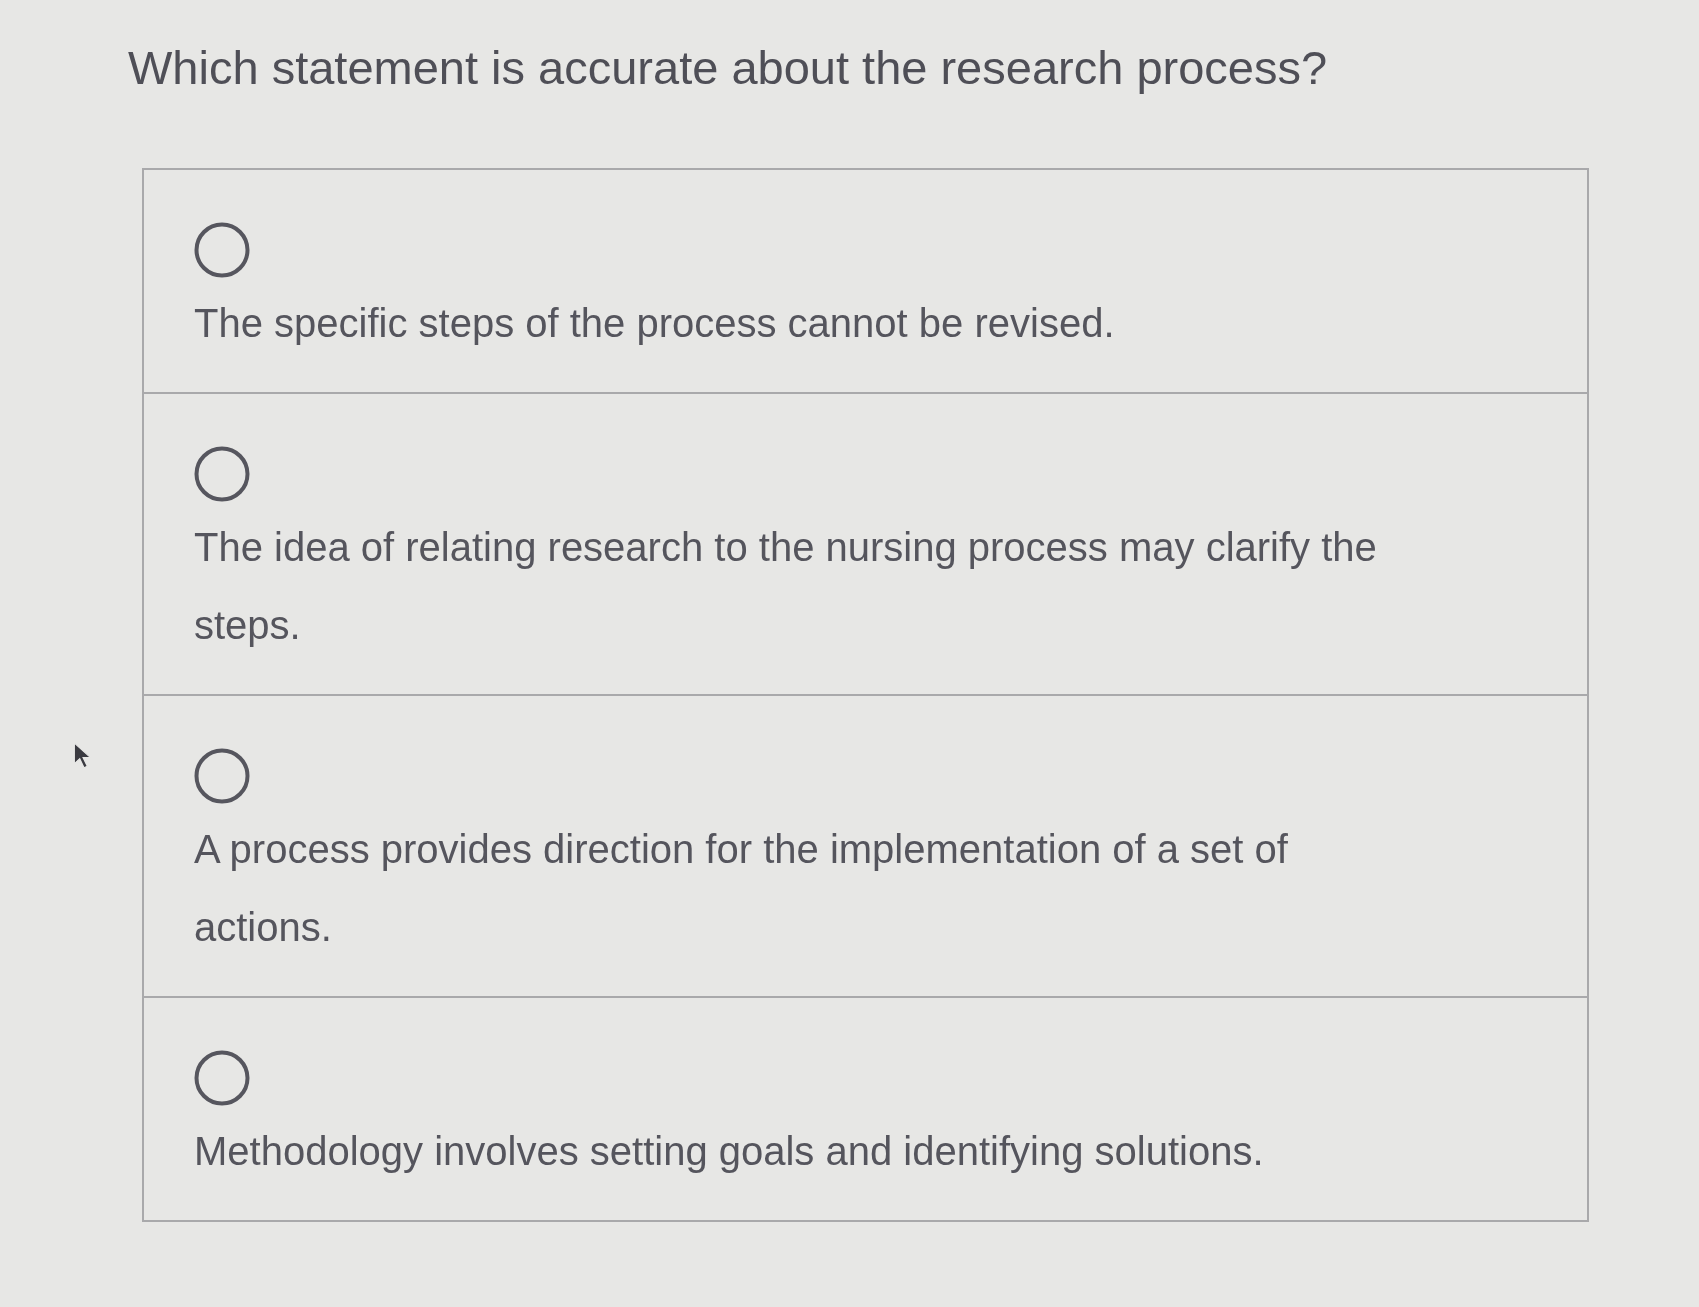 The width and height of the screenshot is (1699, 1307). Describe the element at coordinates (786, 586) in the screenshot. I see `option-text: The idea of relating research to the nursing process may clarify the steps.` at that location.